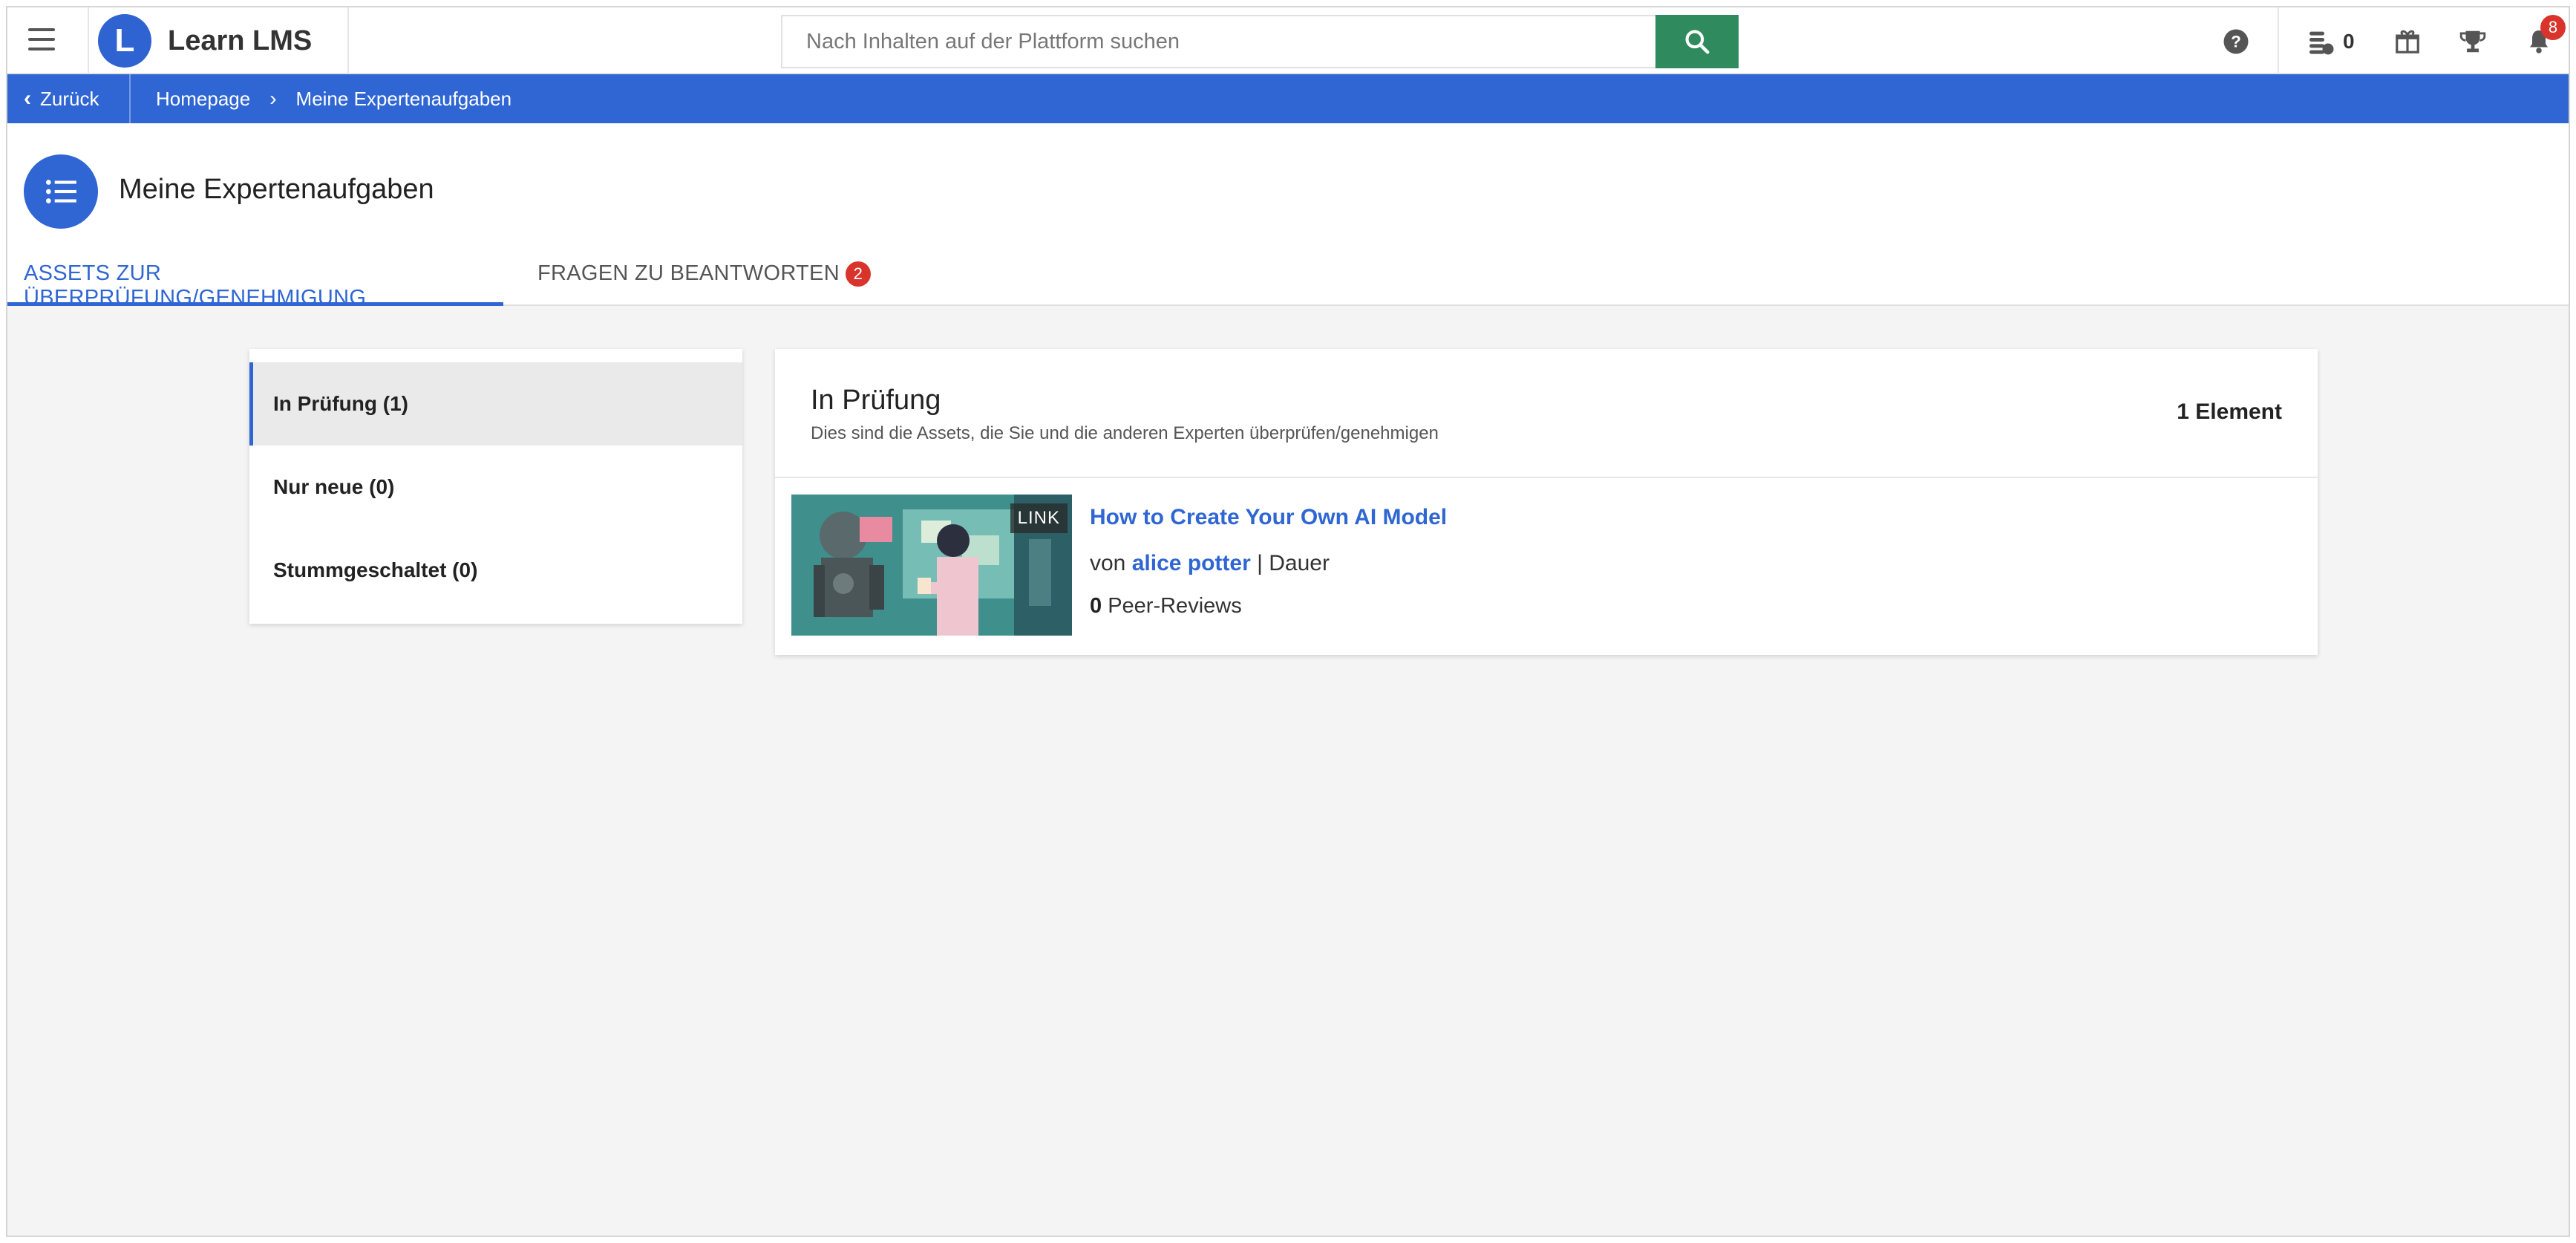 Image resolution: width=2576 pixels, height=1243 pixels. I want to click on asset-type-badge: LINK, so click(1039, 518).